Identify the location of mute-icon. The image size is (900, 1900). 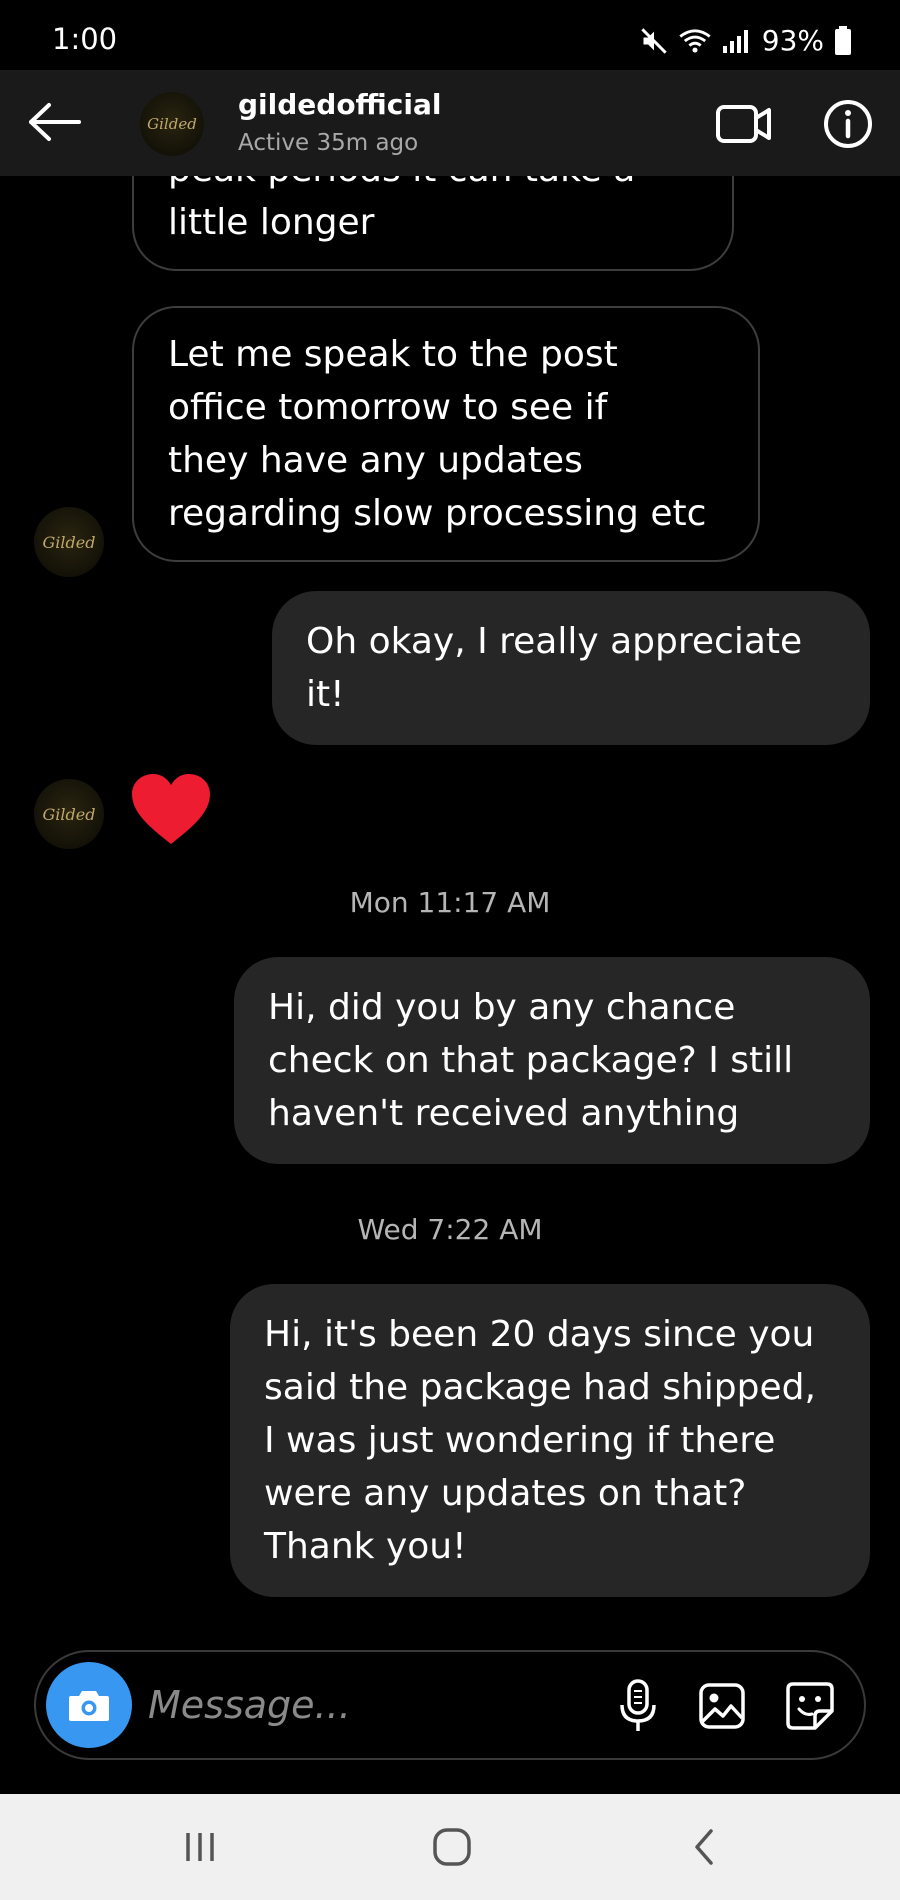
(654, 40).